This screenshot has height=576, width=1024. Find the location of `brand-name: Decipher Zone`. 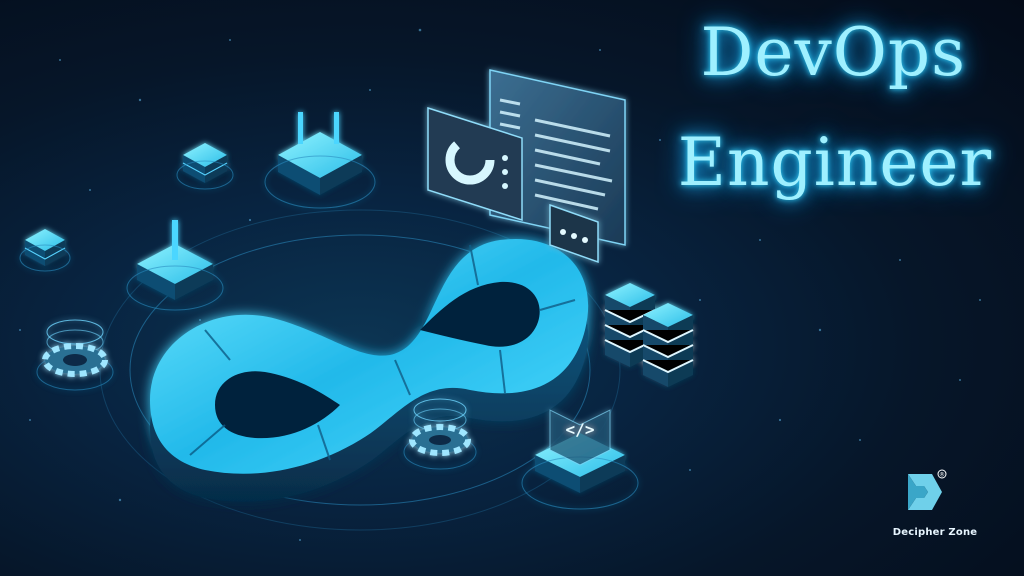

brand-name: Decipher Zone is located at coordinates (935, 532).